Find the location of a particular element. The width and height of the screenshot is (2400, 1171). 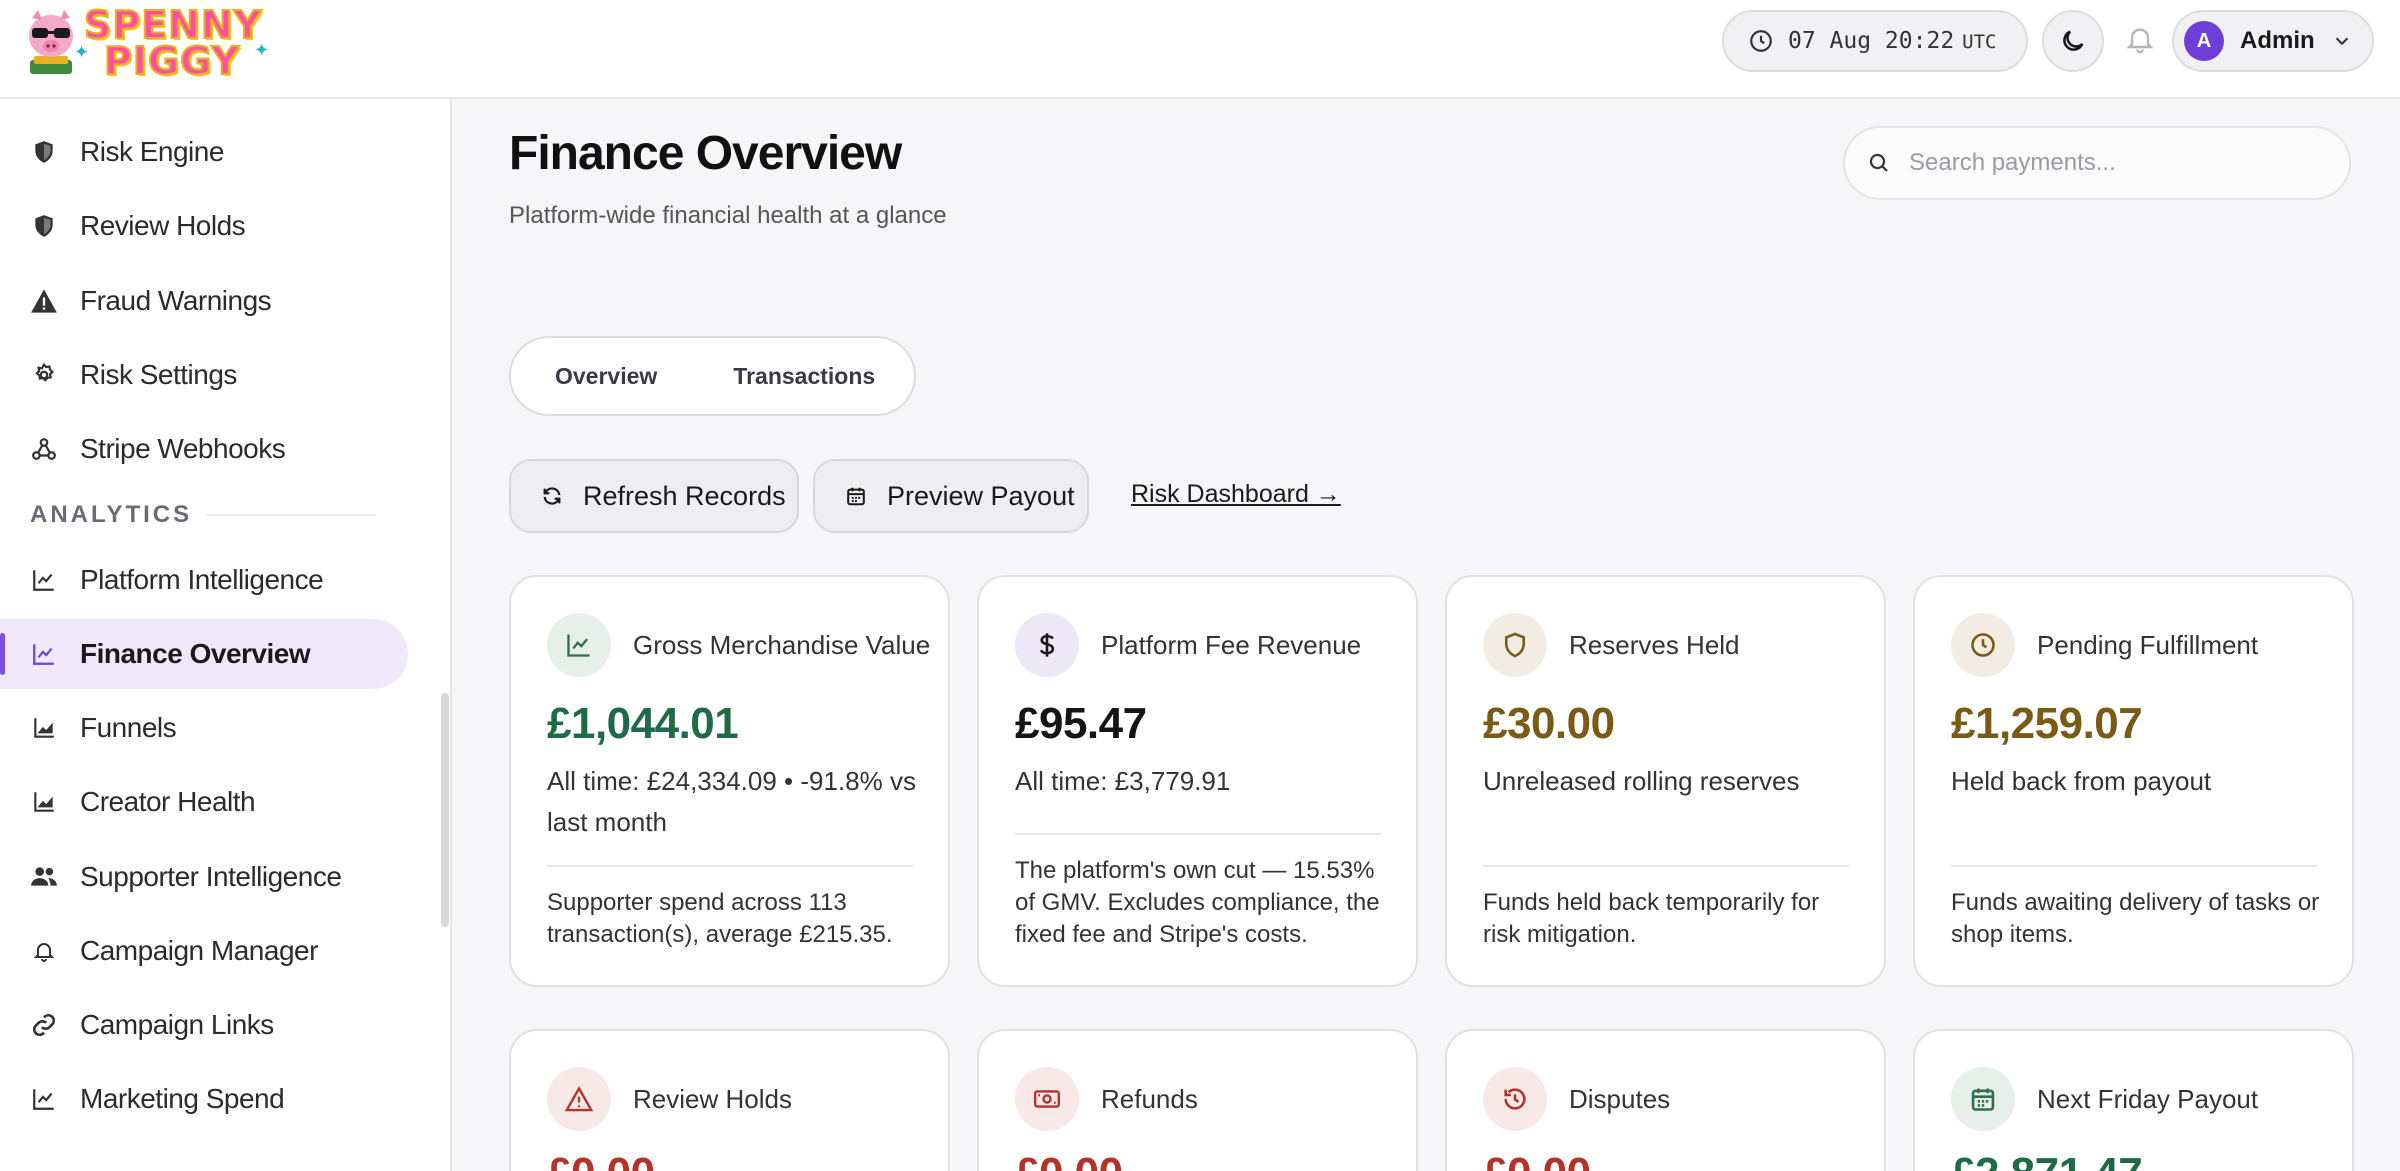

sidebar-item-label: Campaign Links is located at coordinates (177, 1024).